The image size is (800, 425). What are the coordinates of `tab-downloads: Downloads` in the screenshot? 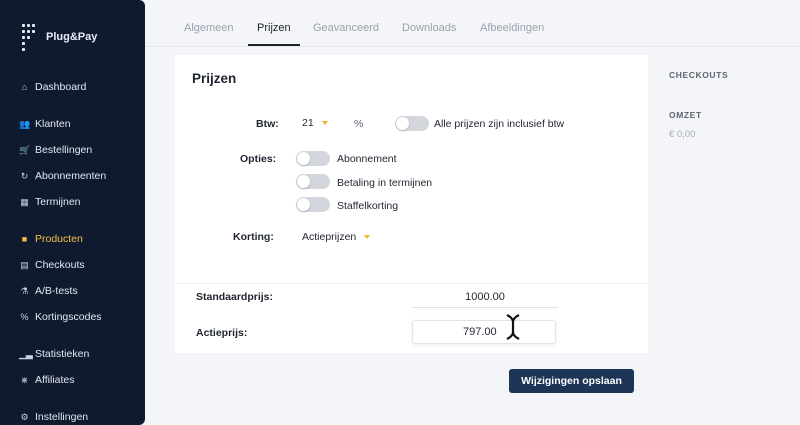 It's located at (429, 28).